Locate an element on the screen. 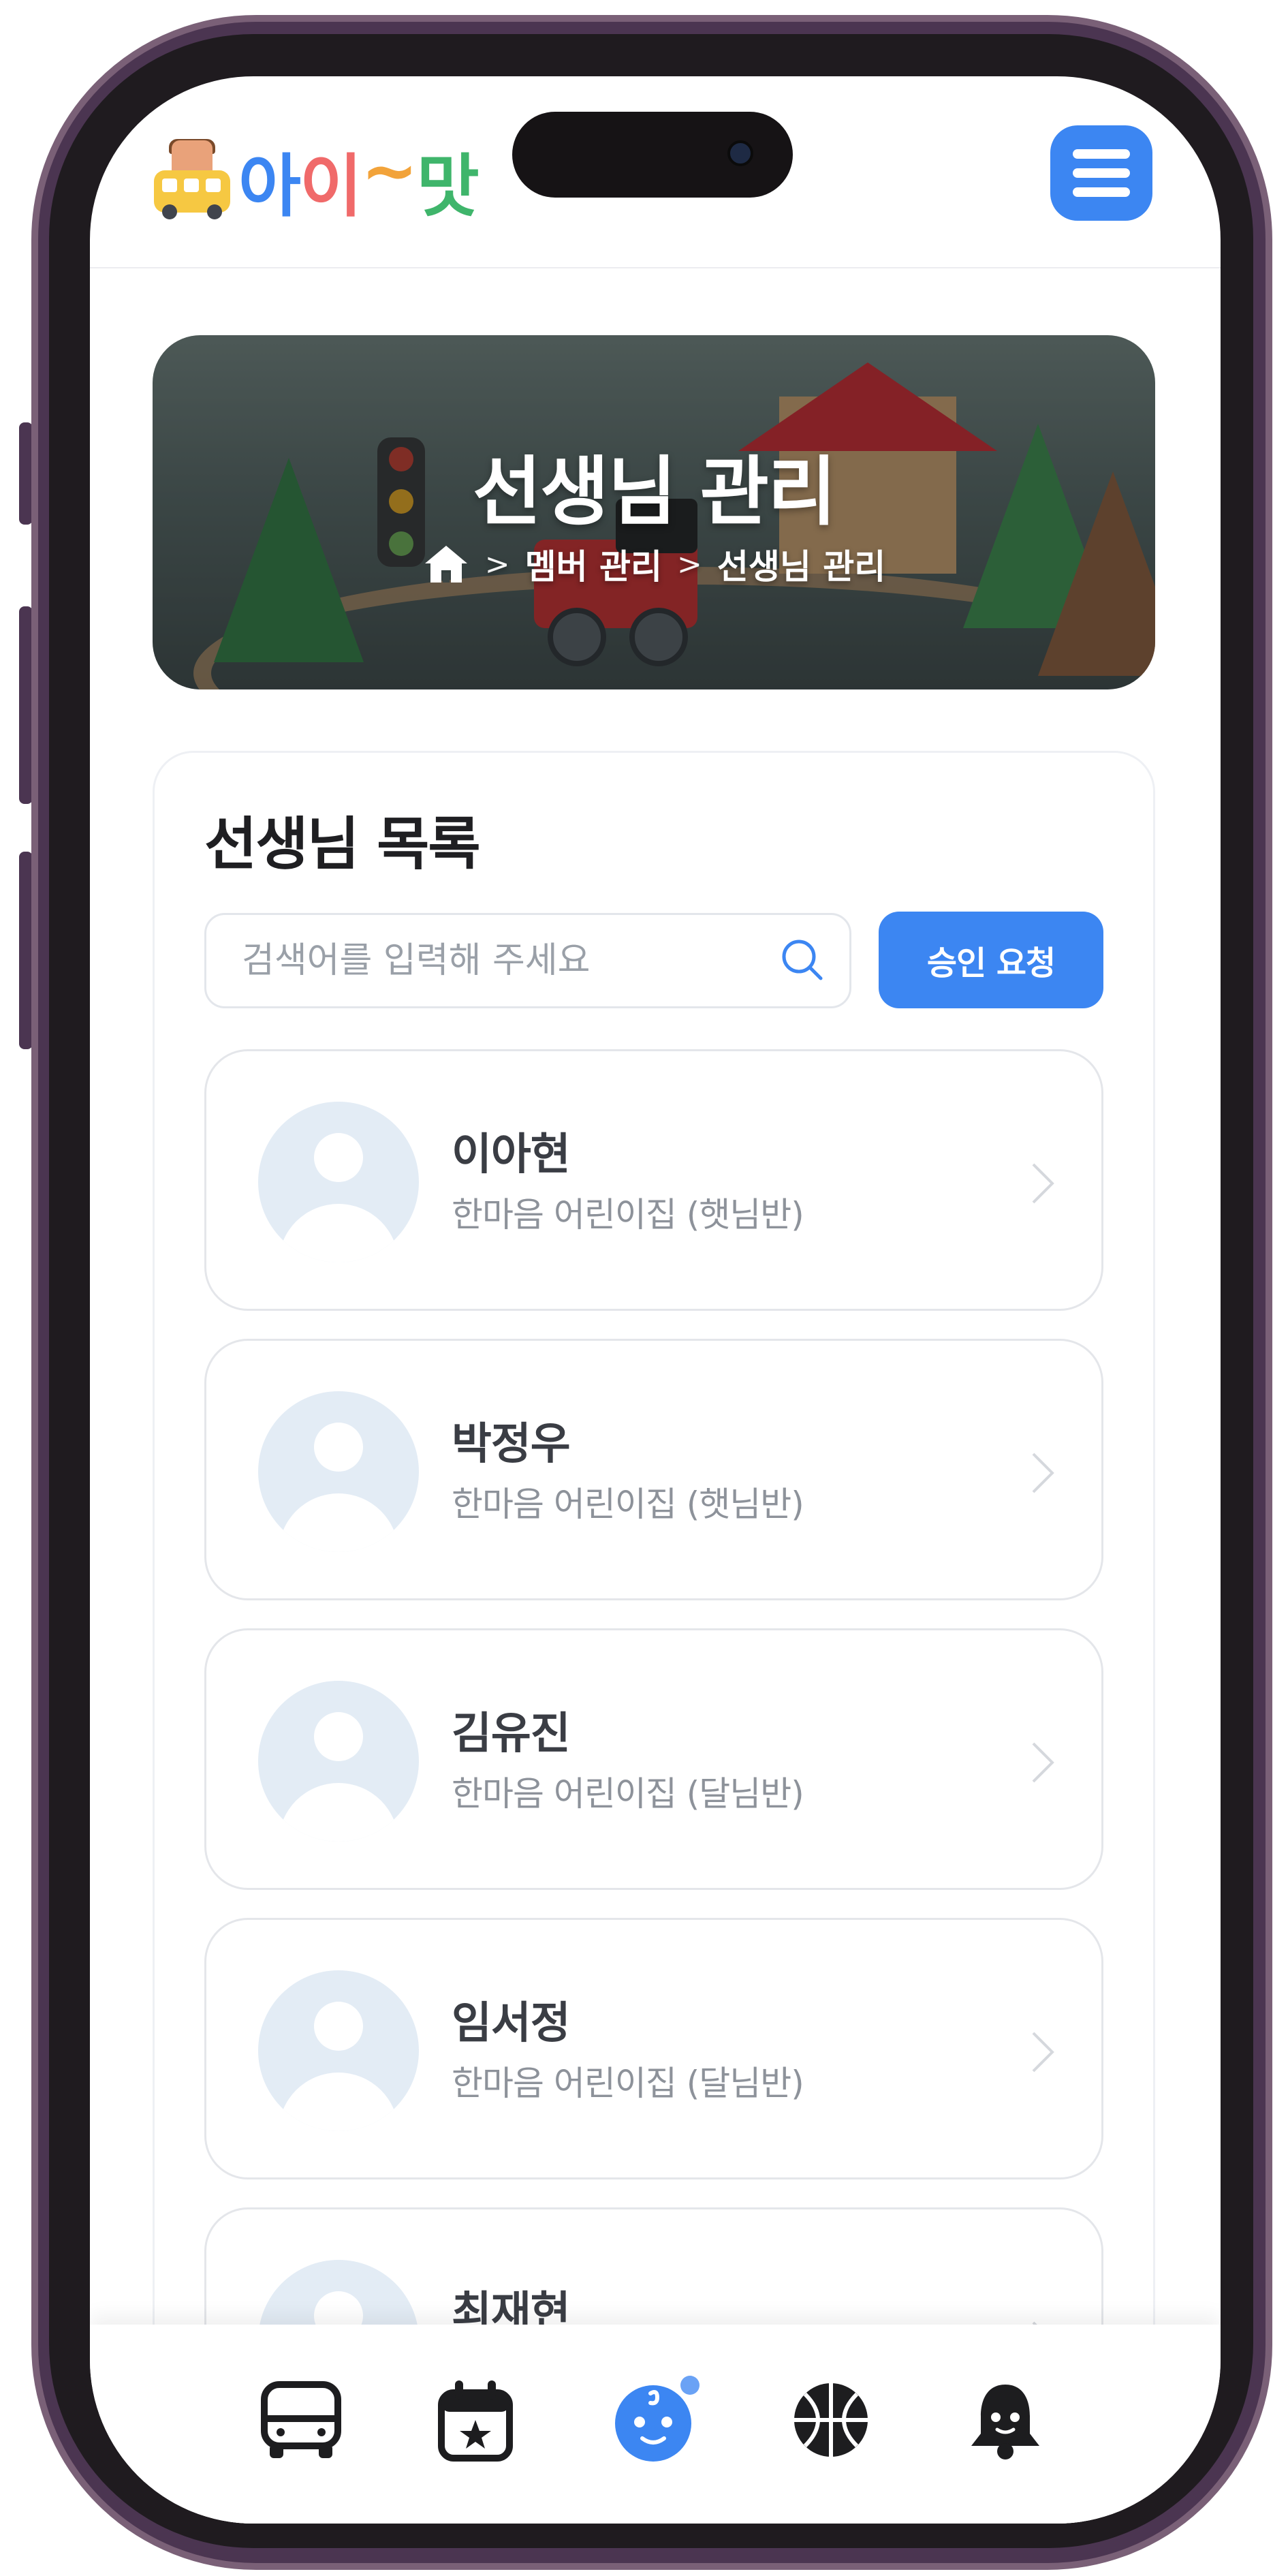  baby-face-icon is located at coordinates (657, 2419).